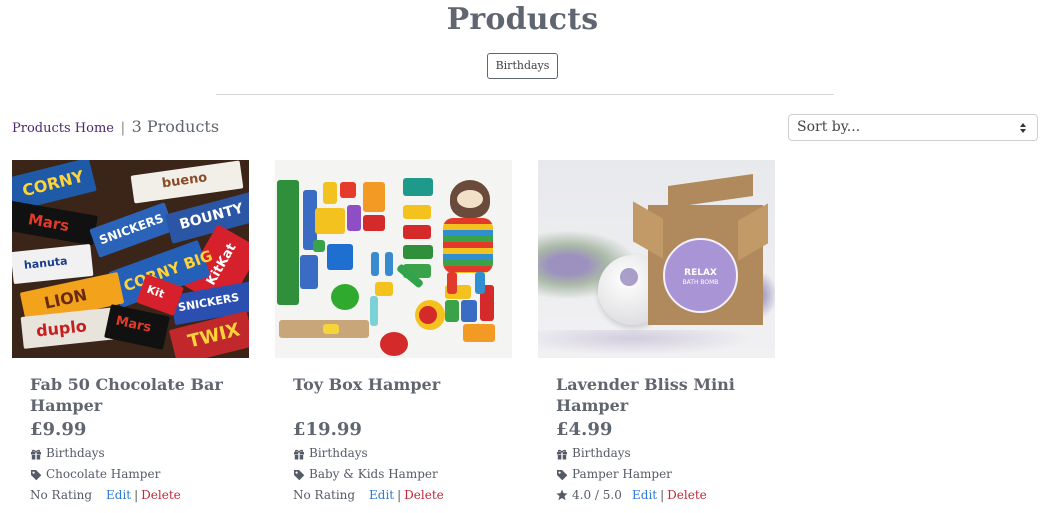 Image resolution: width=1045 pixels, height=513 pixels. I want to click on bar-label: duplo, so click(61, 328).